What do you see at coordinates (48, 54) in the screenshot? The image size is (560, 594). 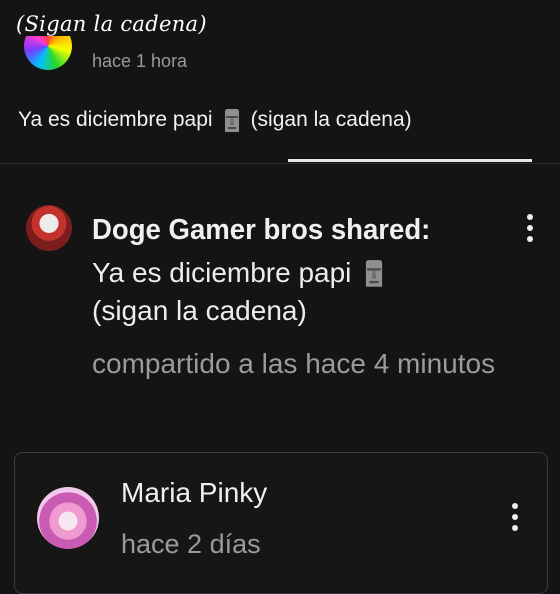 I see `original-post-avatar` at bounding box center [48, 54].